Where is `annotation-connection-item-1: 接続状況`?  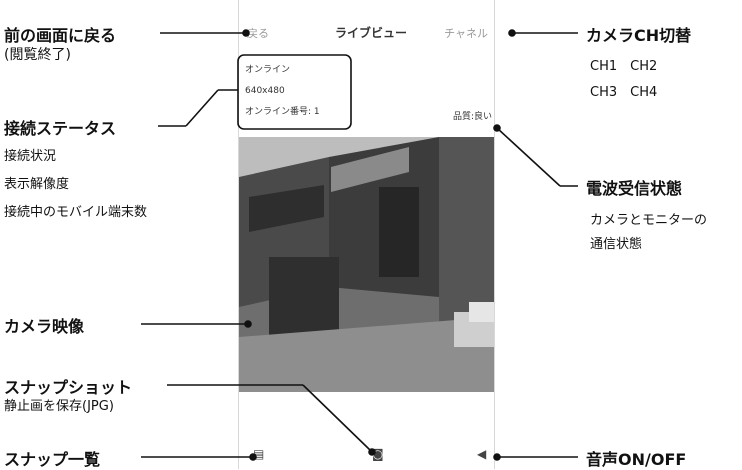 annotation-connection-item-1: 接続状況 is located at coordinates (30, 156).